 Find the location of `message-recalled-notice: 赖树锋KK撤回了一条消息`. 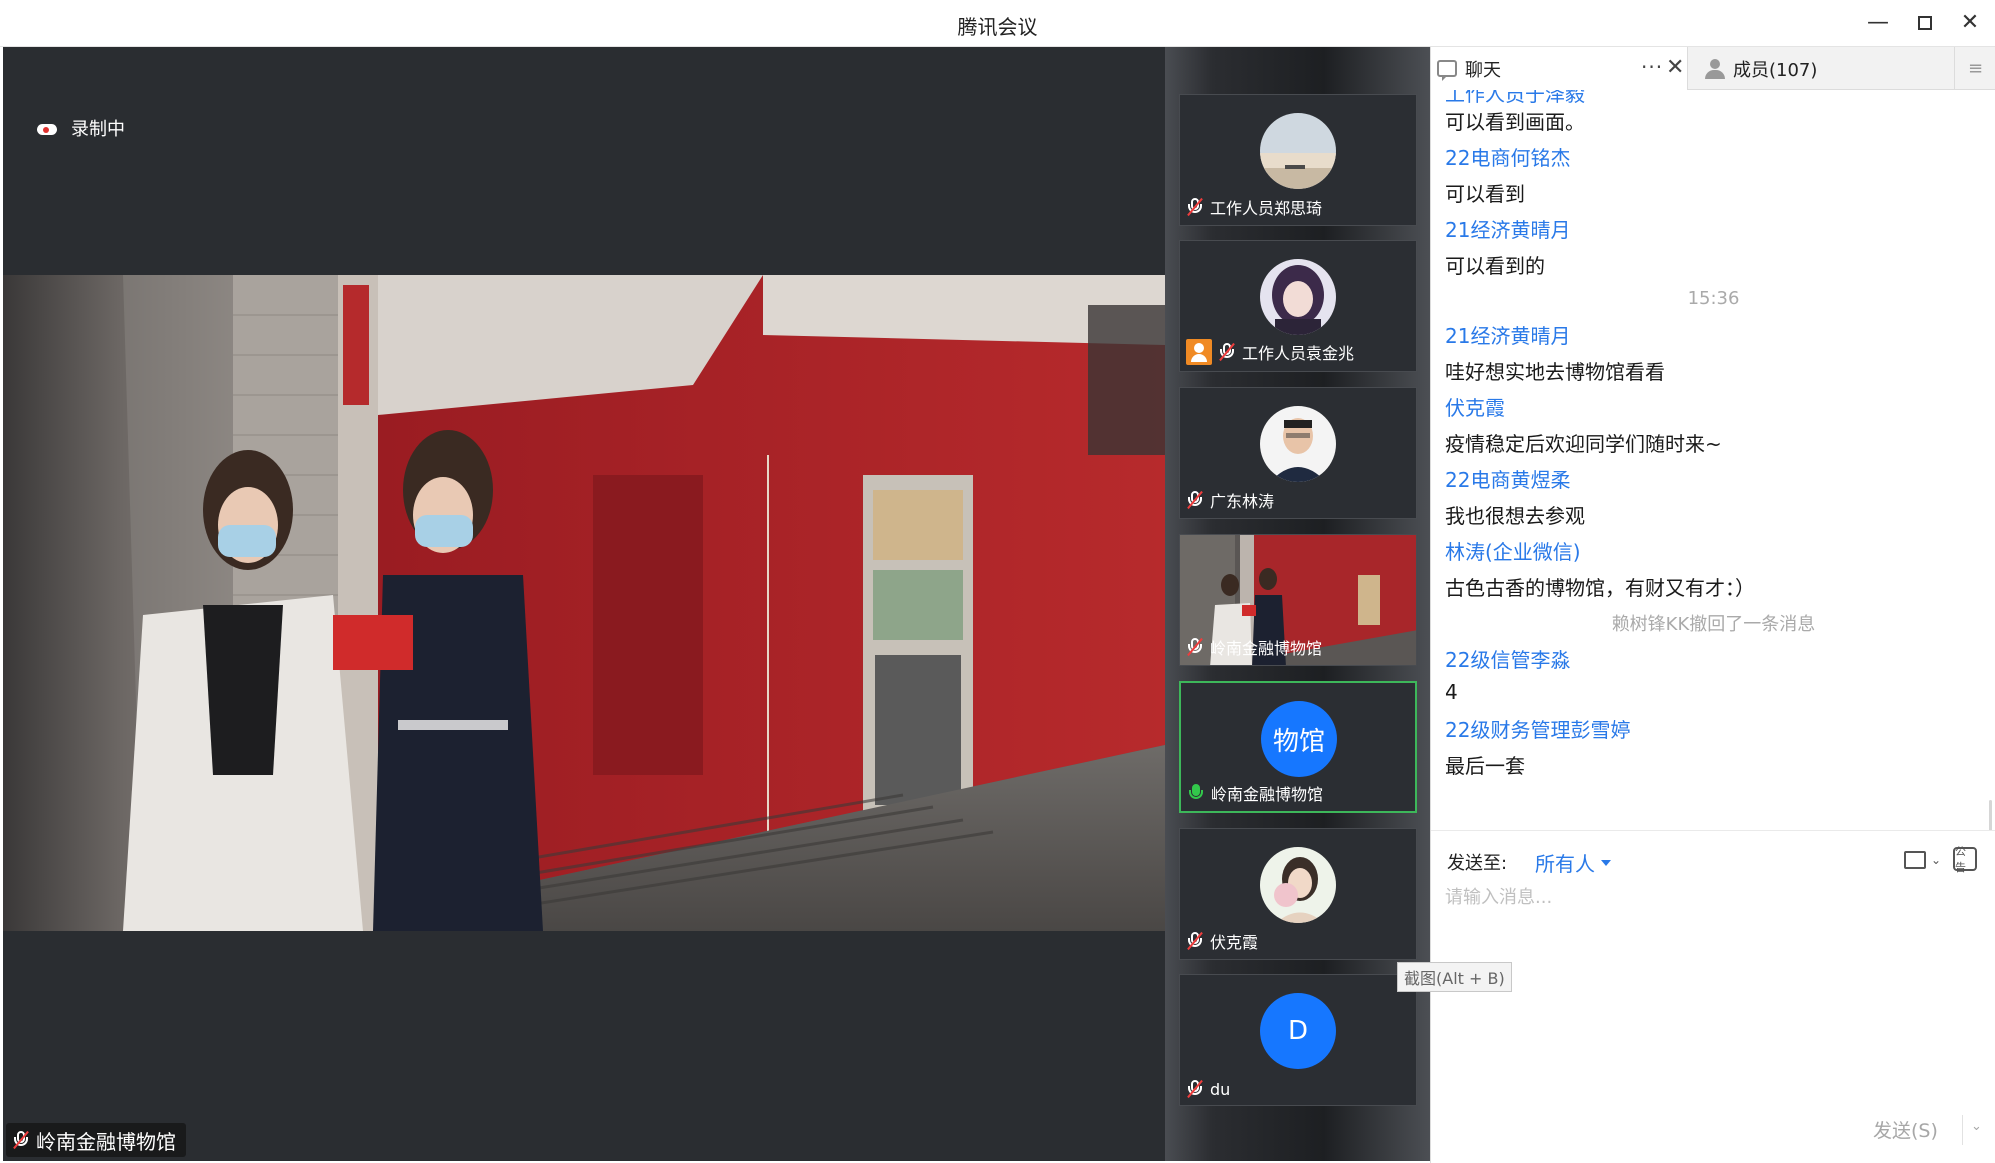

message-recalled-notice: 赖树锋KK撤回了一条消息 is located at coordinates (1713, 624).